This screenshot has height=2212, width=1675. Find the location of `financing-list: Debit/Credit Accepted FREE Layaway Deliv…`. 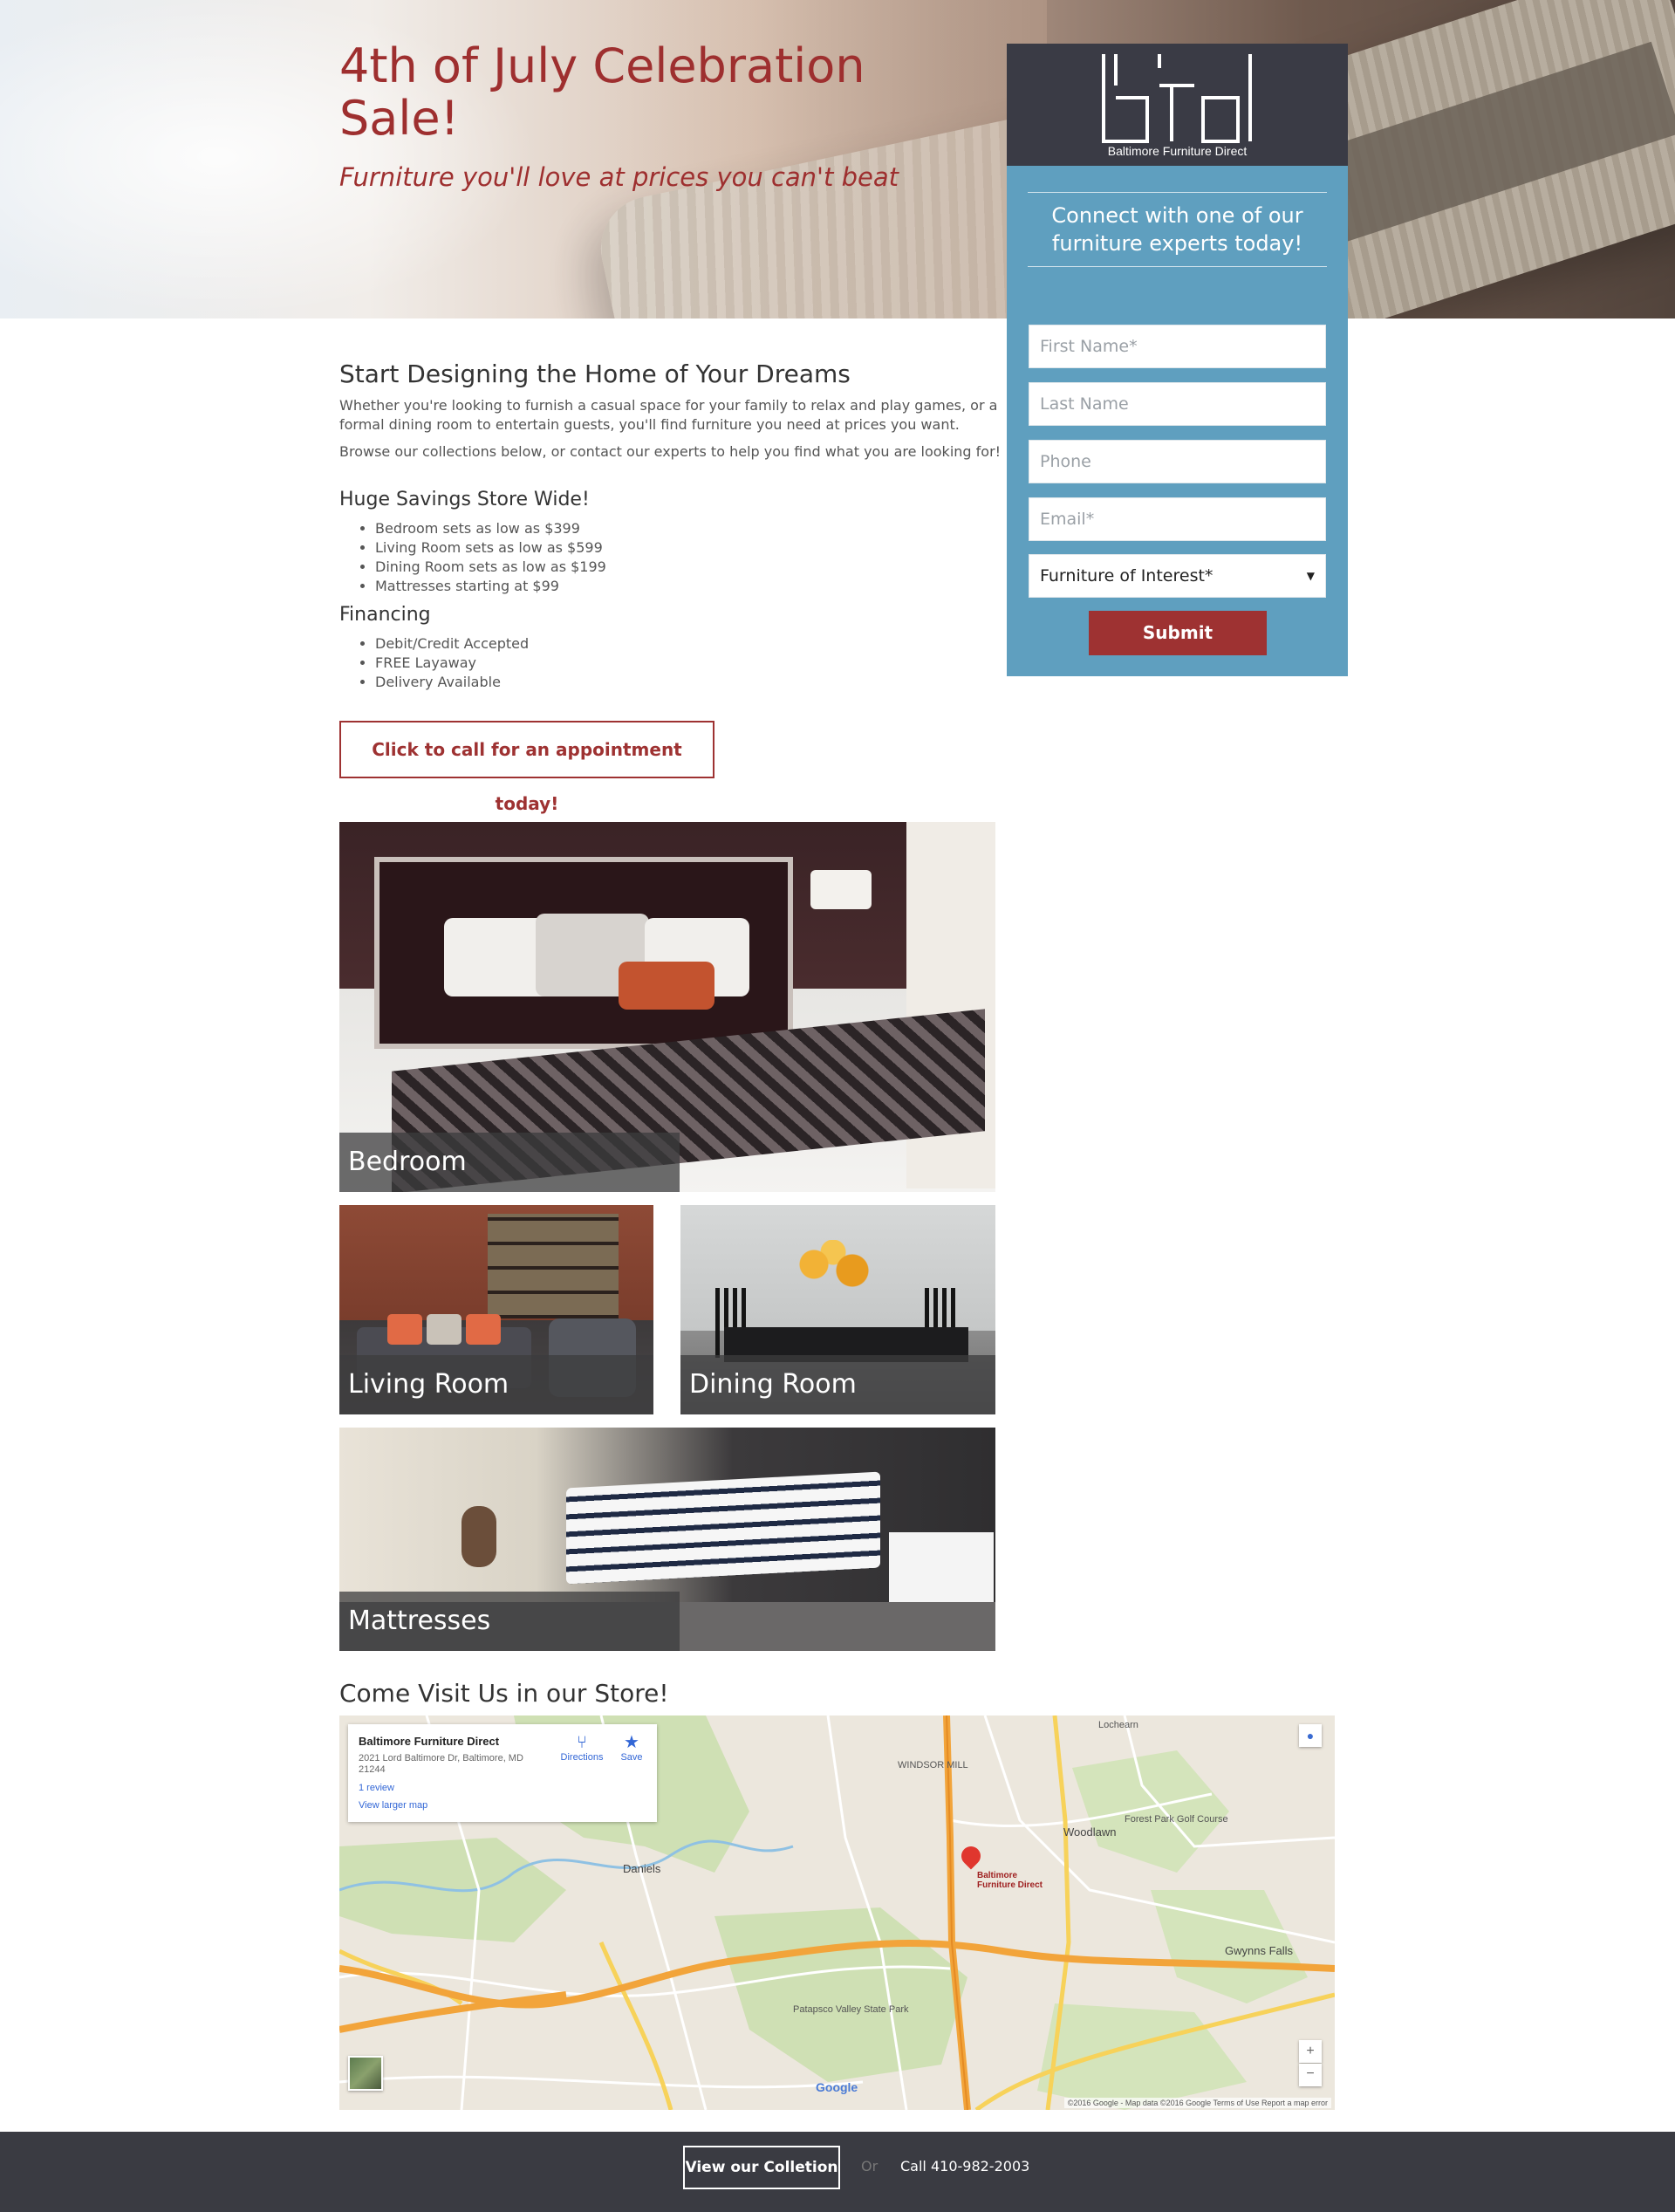

financing-list: Debit/Credit Accepted FREE Layaway Deliv… is located at coordinates (452, 663).